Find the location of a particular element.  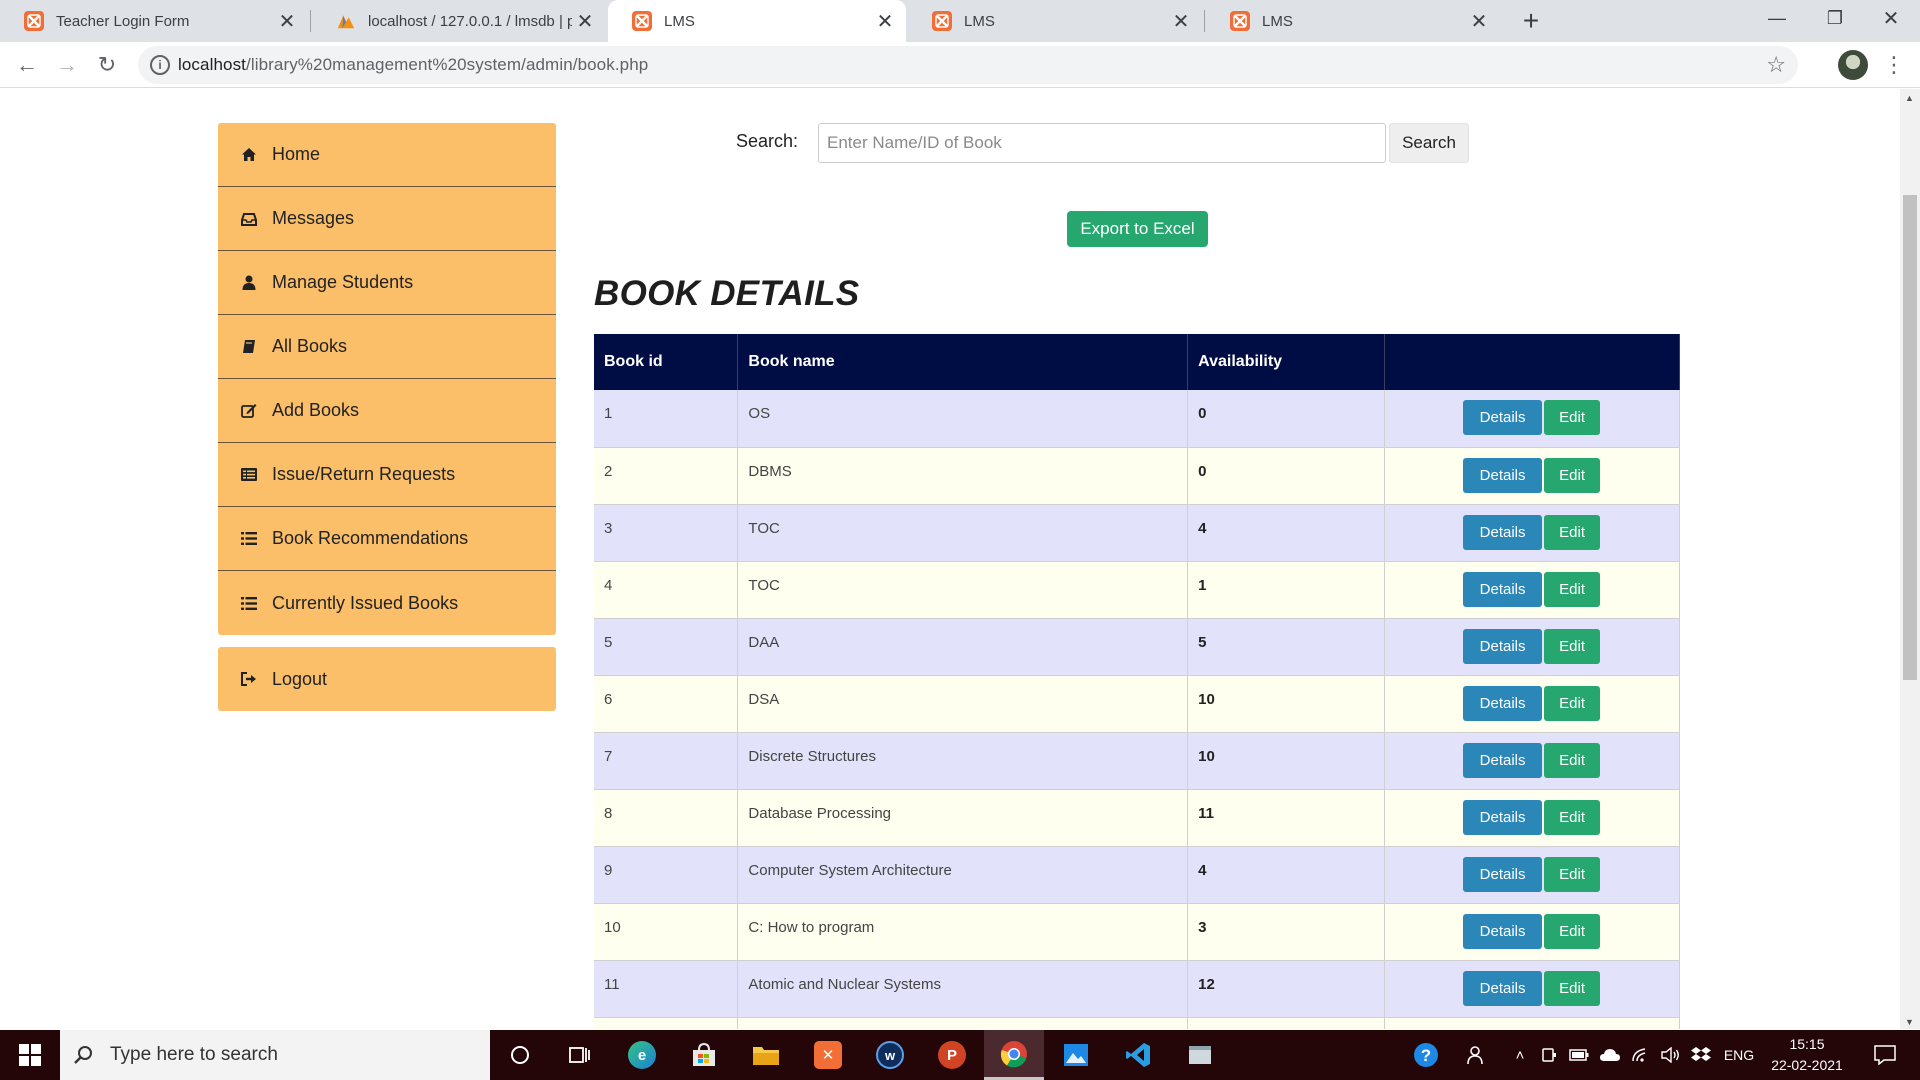

cell-book-id: 1 is located at coordinates (666, 419).